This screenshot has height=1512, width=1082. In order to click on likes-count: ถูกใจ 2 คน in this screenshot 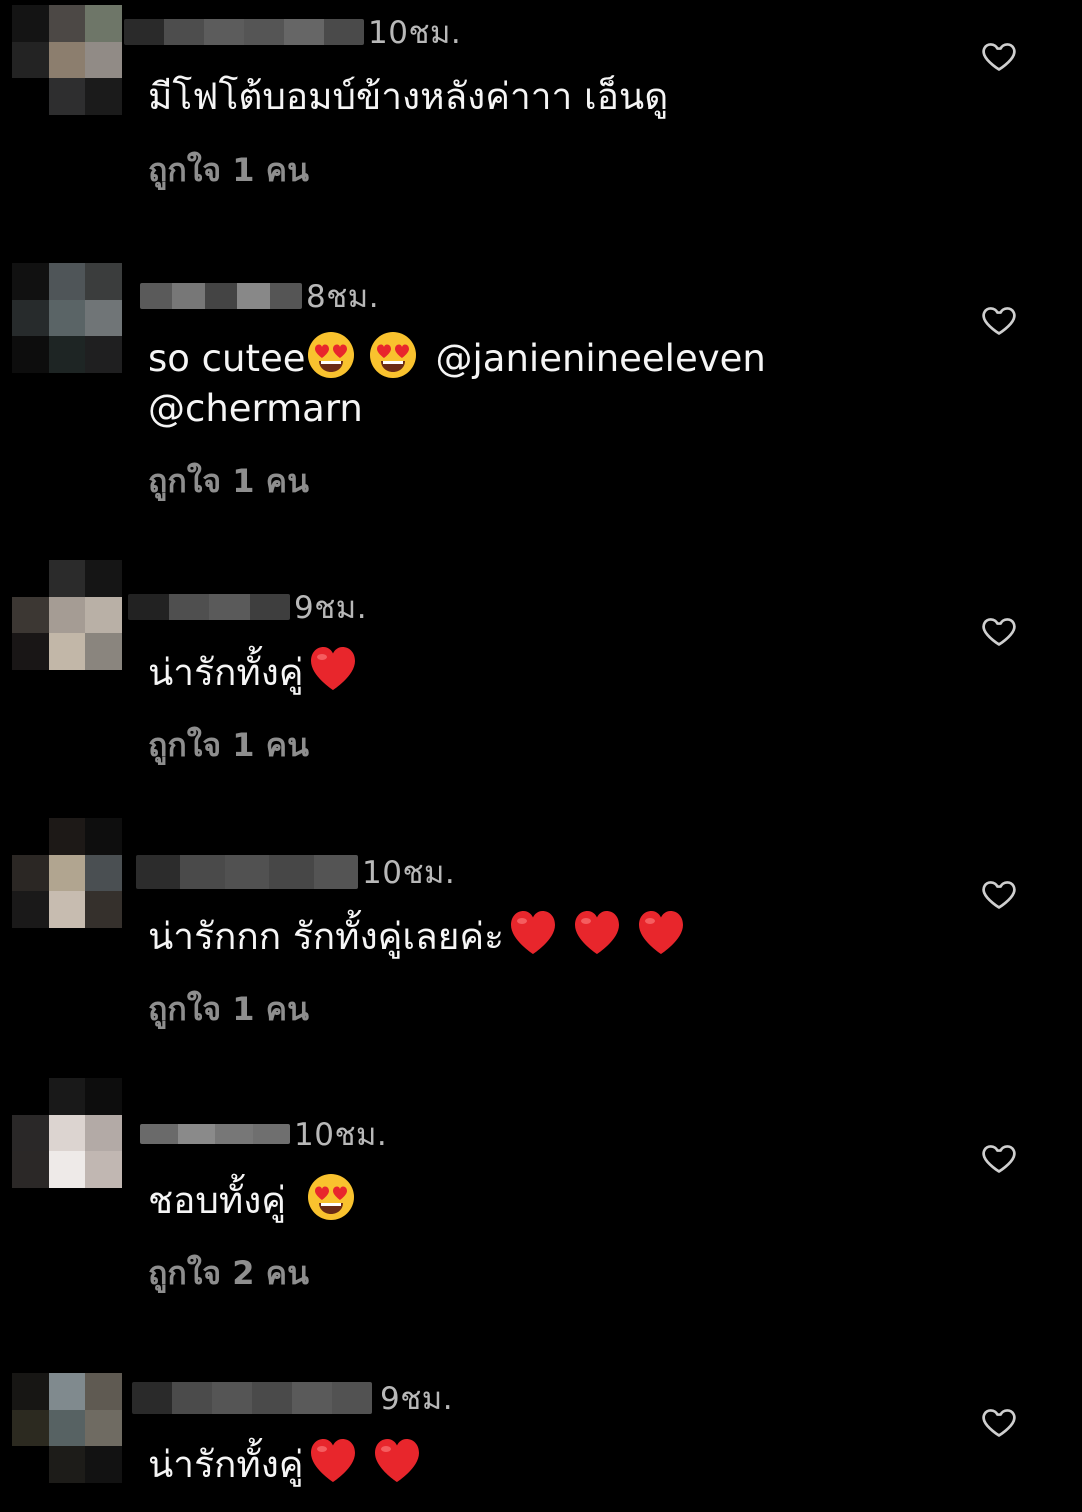, I will do `click(228, 1273)`.